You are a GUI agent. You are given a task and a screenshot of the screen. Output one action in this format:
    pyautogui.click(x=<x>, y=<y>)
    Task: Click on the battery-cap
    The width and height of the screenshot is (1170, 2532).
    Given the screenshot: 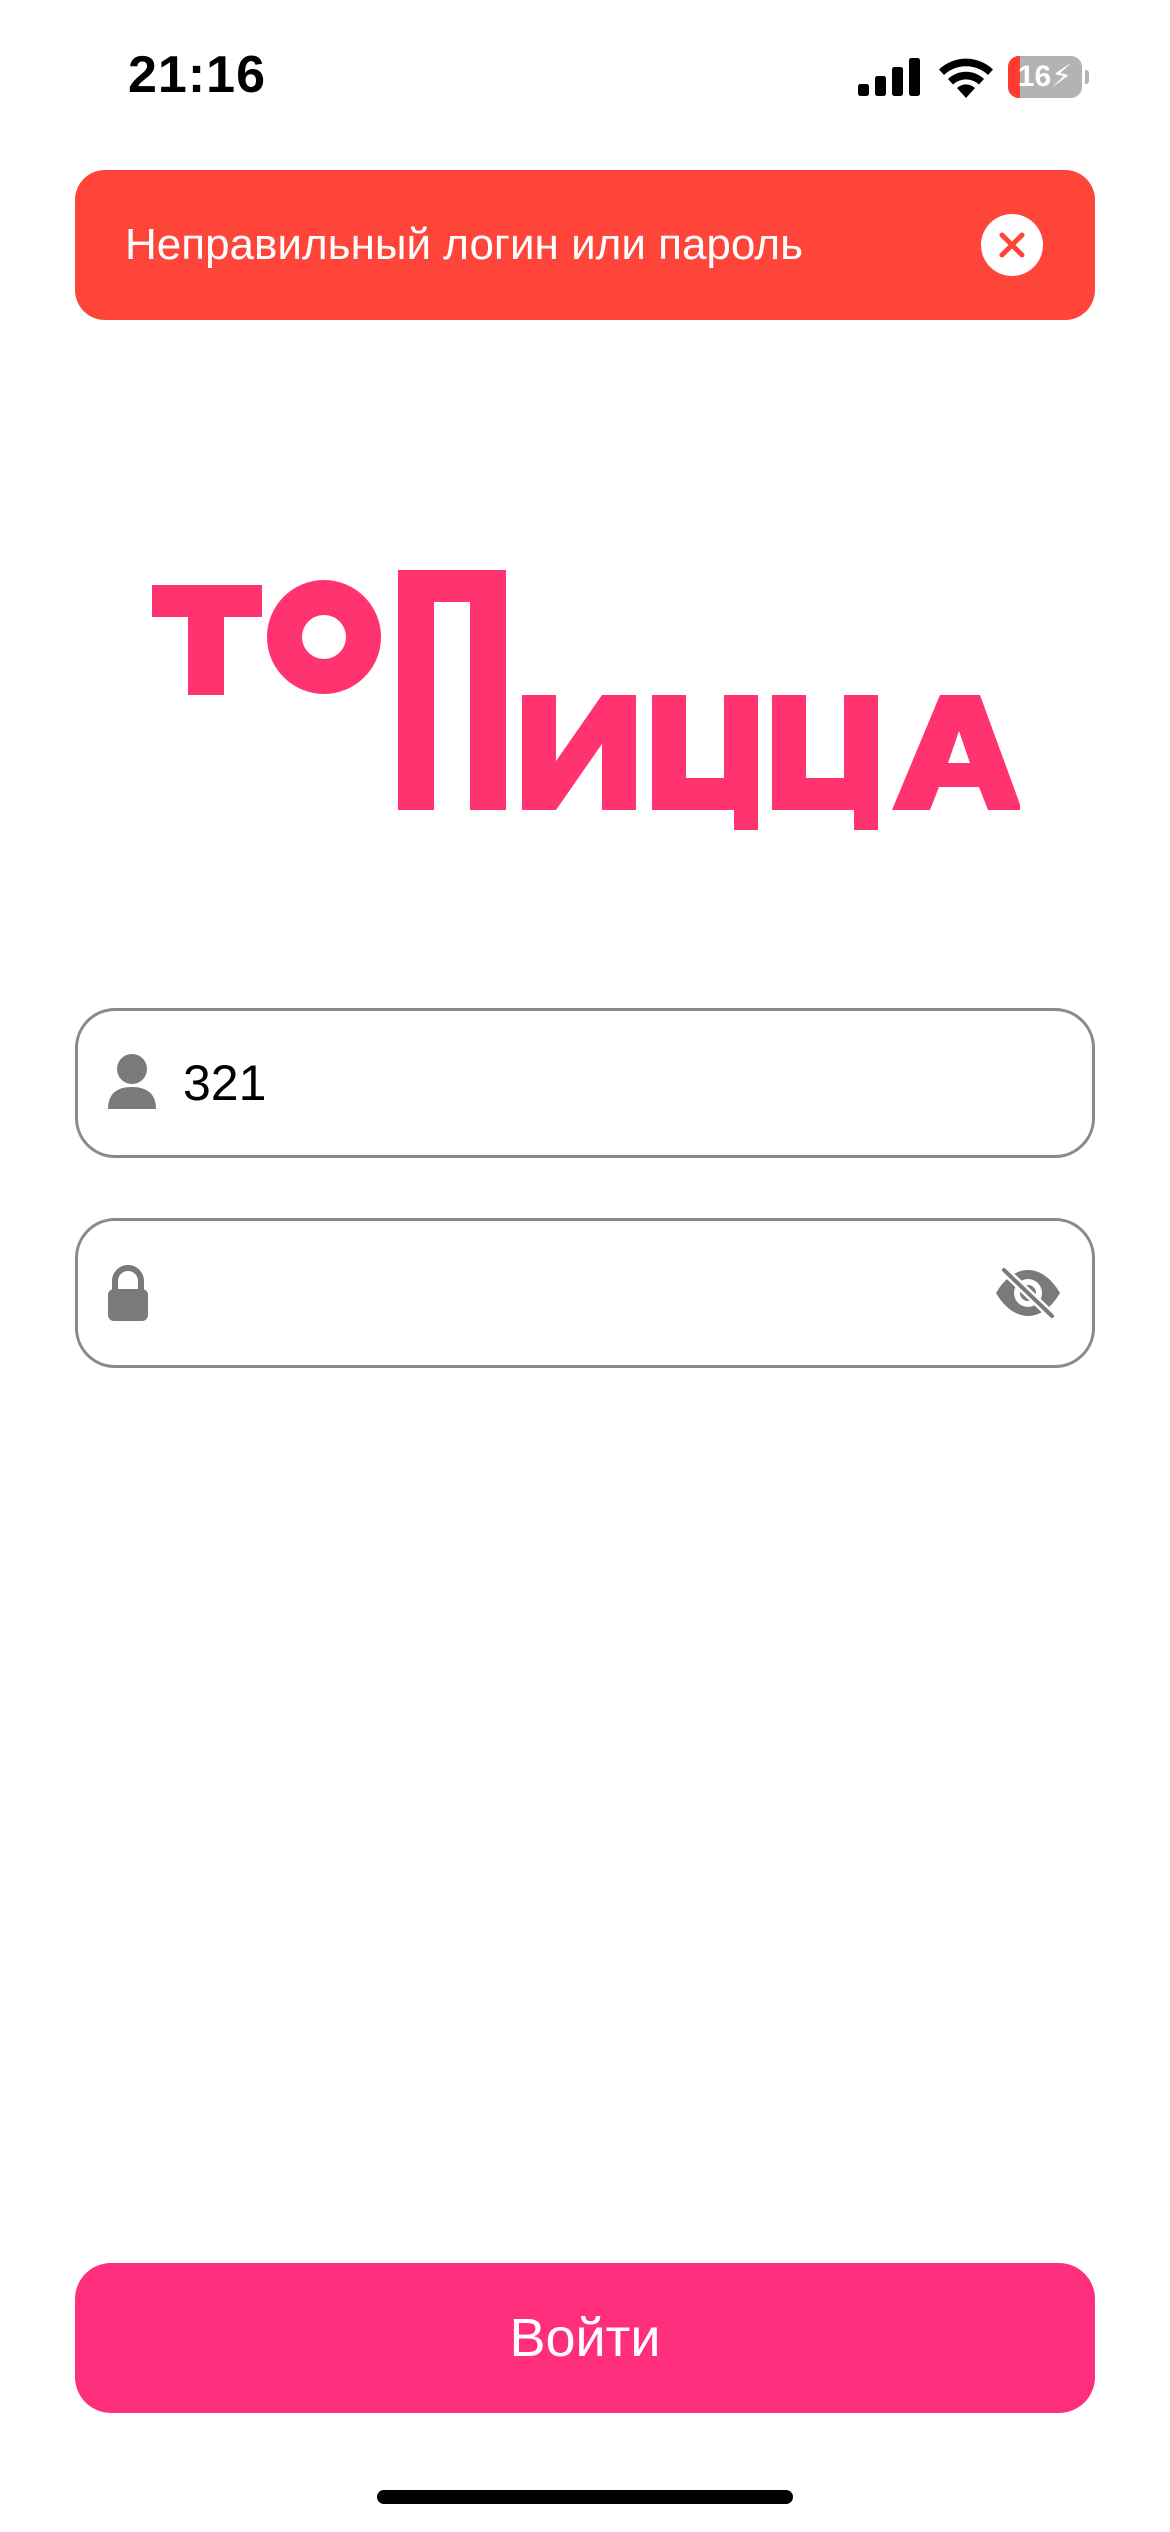 What is the action you would take?
    pyautogui.click(x=1087, y=77)
    